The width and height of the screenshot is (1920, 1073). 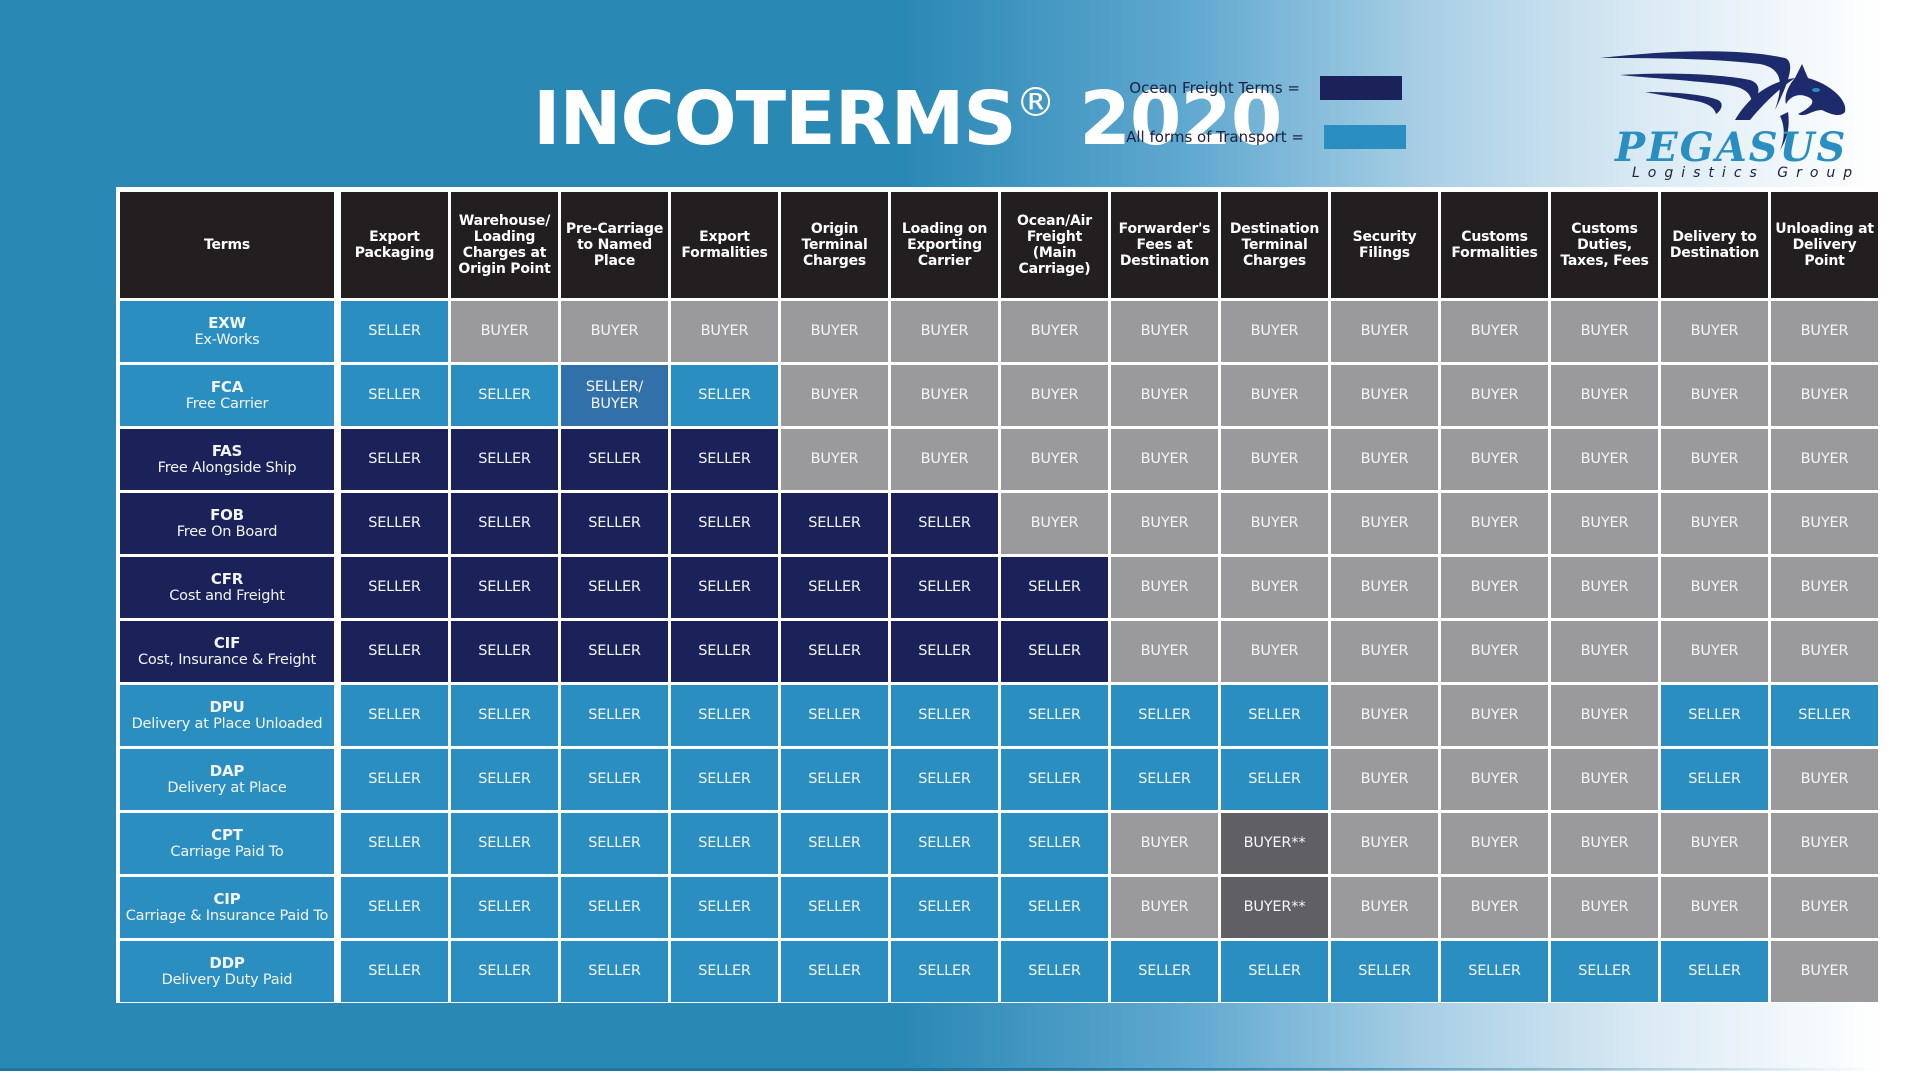 What do you see at coordinates (227, 898) in the screenshot?
I see `term-code: CIP` at bounding box center [227, 898].